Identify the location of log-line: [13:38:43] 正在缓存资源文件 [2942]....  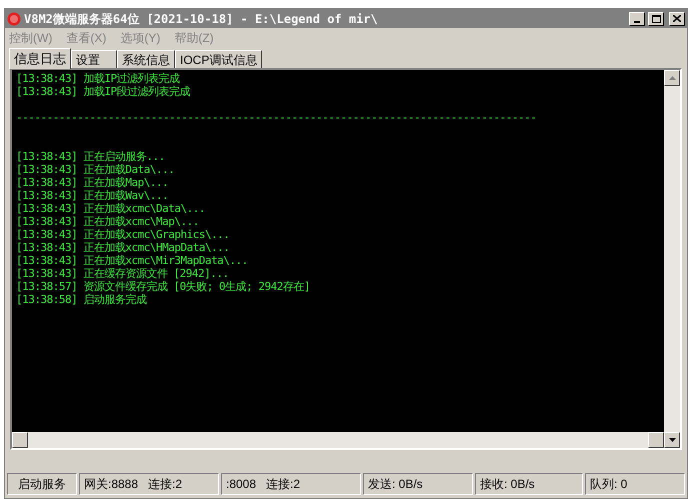
(122, 273).